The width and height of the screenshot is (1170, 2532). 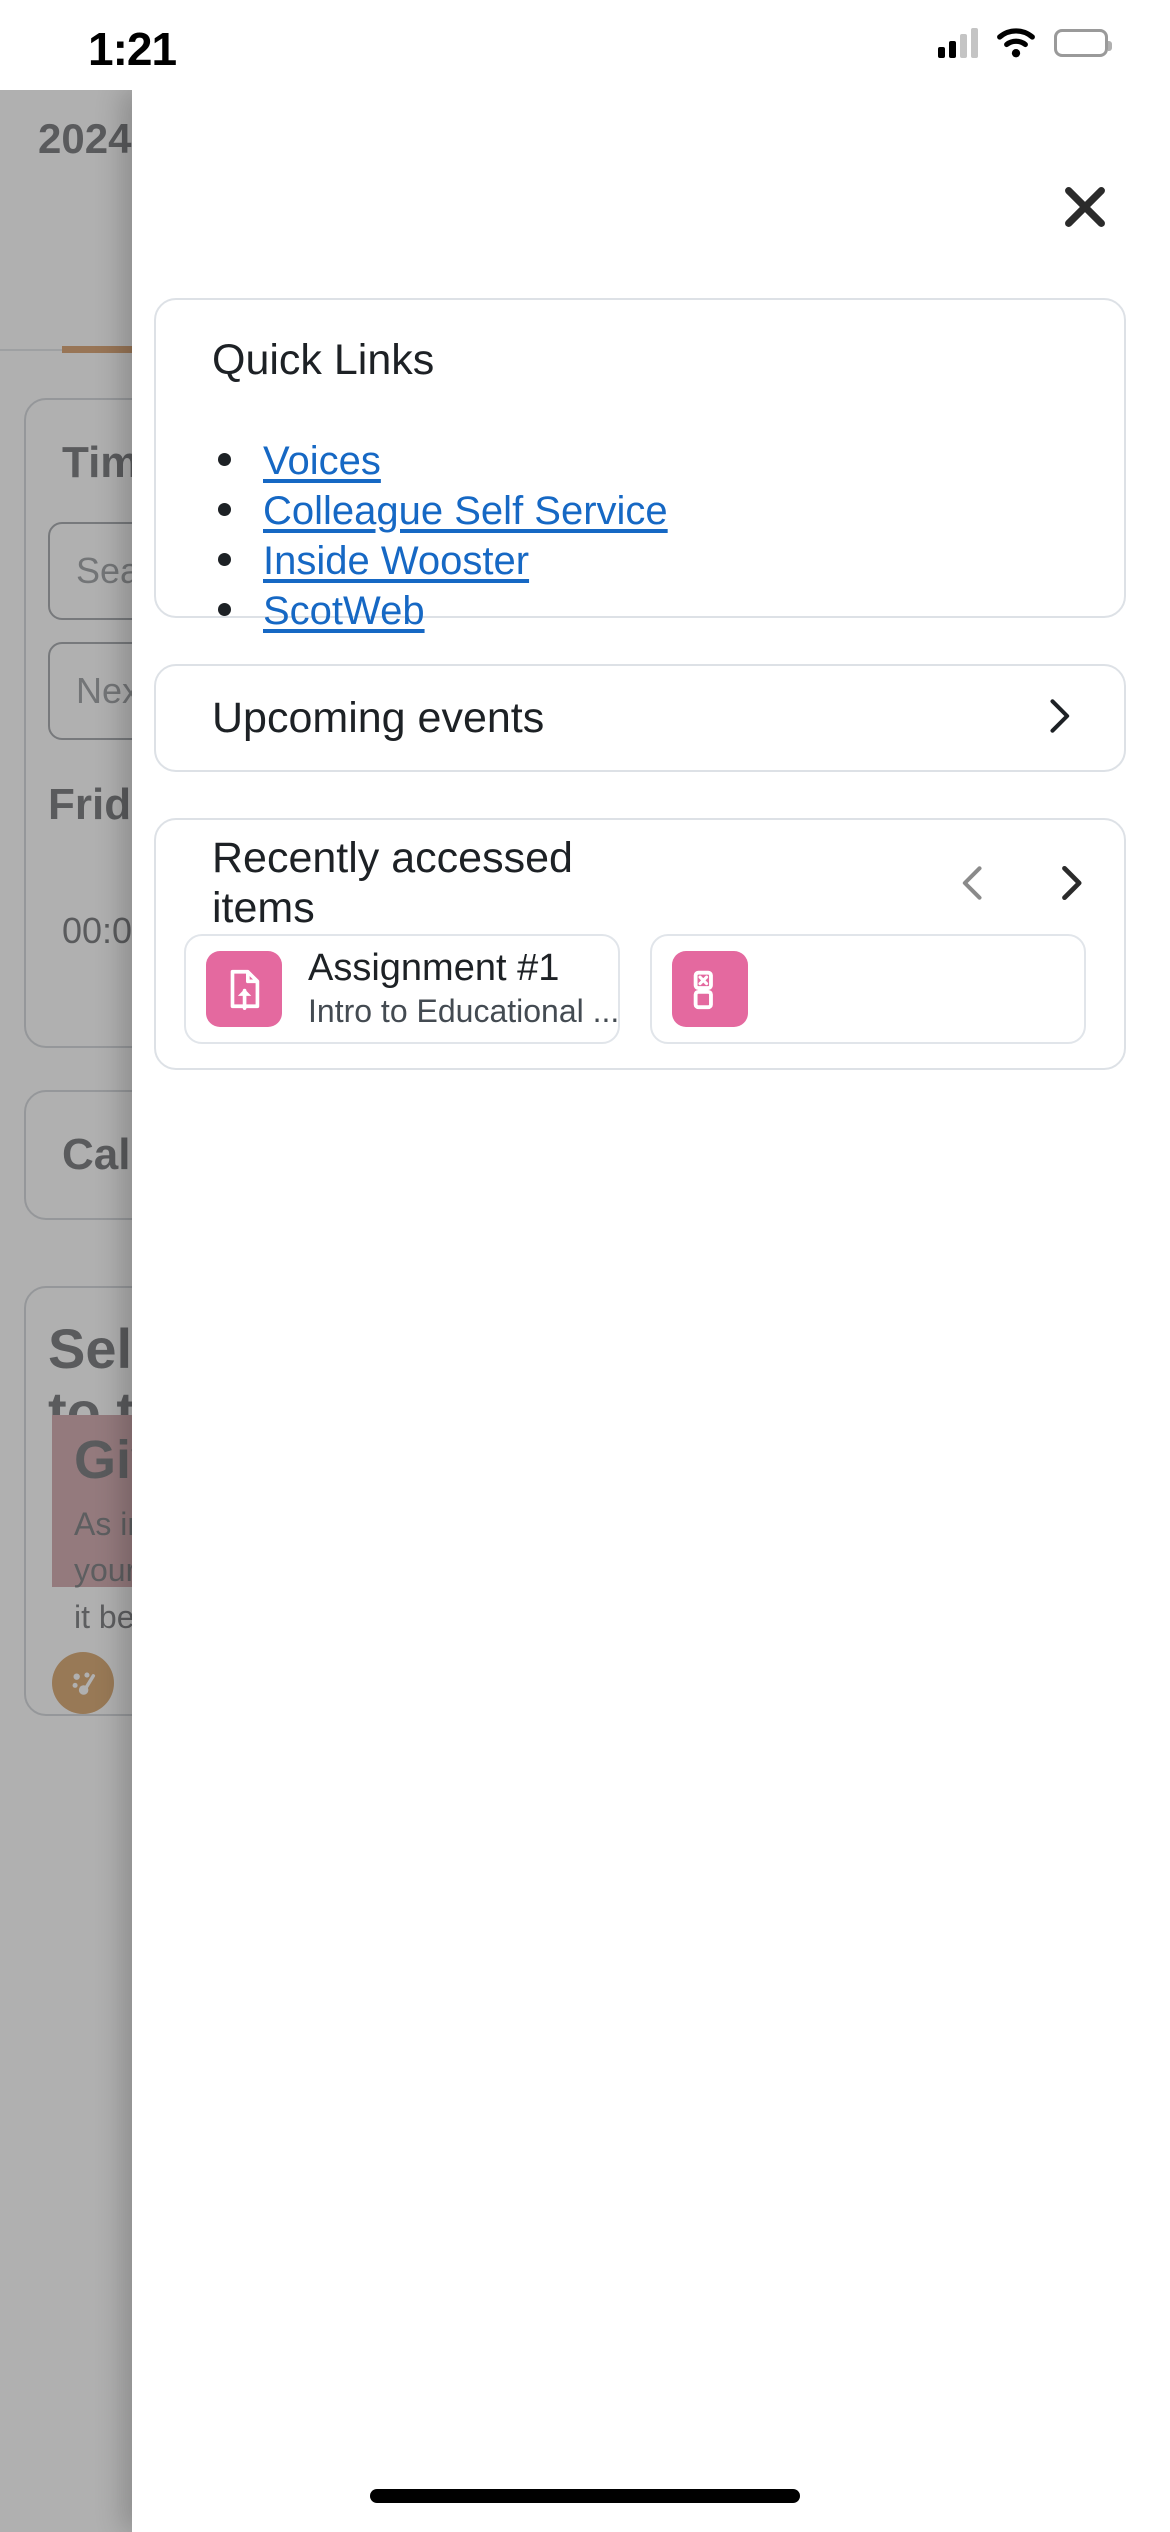 What do you see at coordinates (465, 511) in the screenshot?
I see `quick-link-colleague-self-service: Colleague Self Service` at bounding box center [465, 511].